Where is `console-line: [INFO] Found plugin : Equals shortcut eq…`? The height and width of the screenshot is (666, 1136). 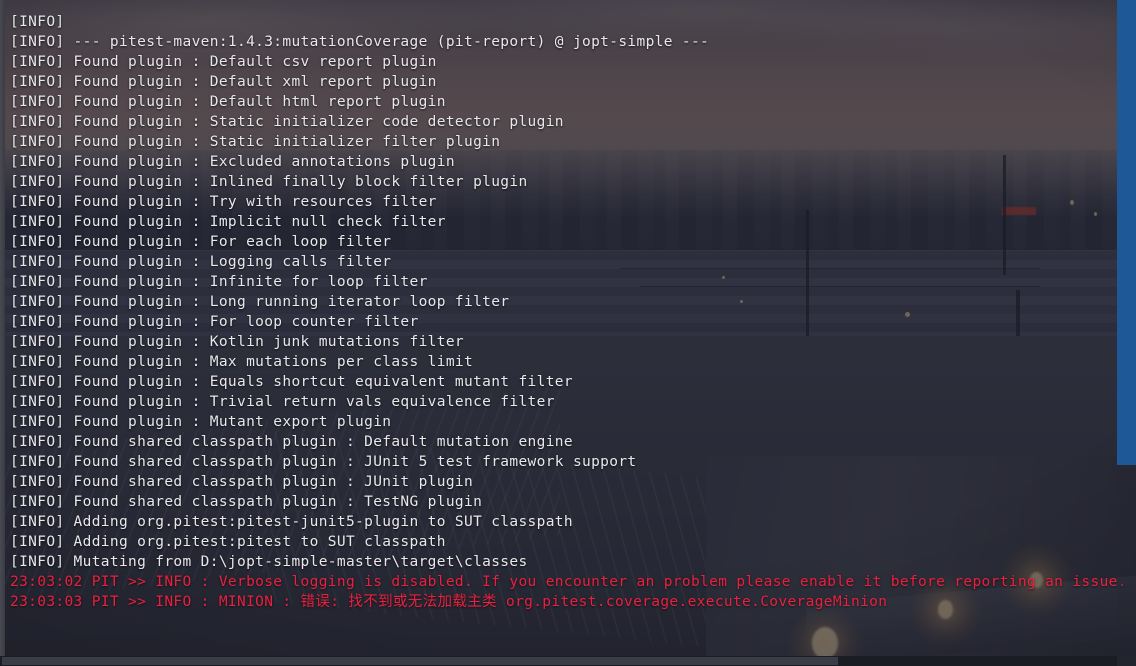
console-line: [INFO] Found plugin : Equals shortcut eq… is located at coordinates (291, 382).